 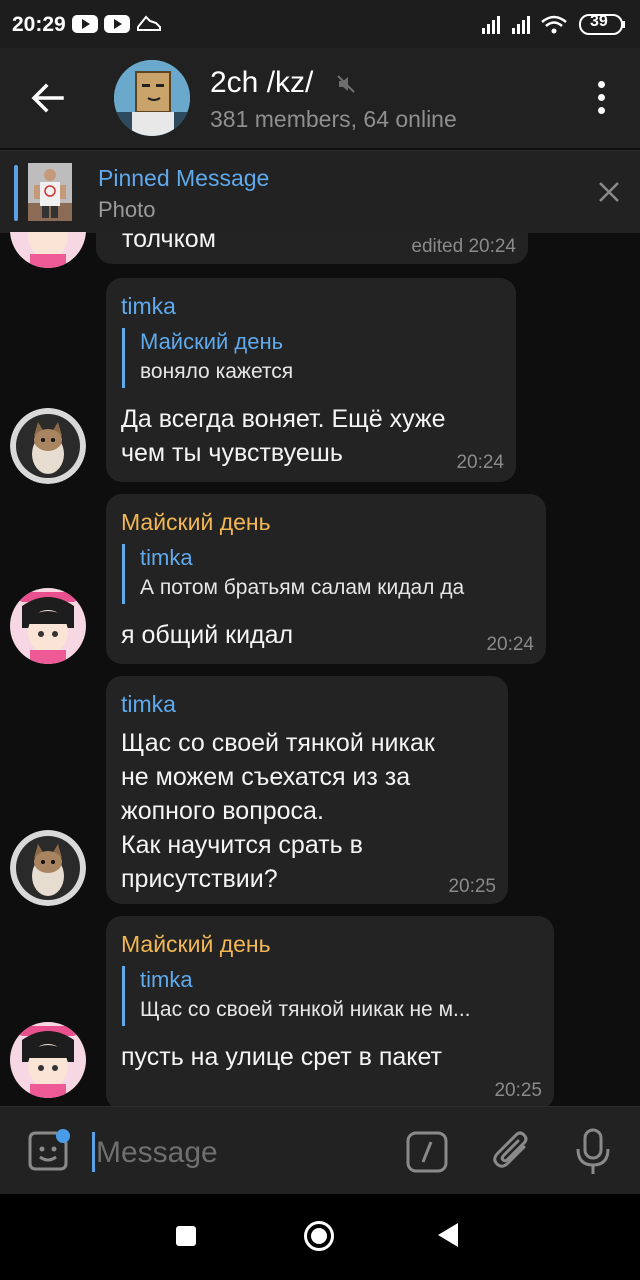 I want to click on slash-command-icon, so click(x=427, y=1152).